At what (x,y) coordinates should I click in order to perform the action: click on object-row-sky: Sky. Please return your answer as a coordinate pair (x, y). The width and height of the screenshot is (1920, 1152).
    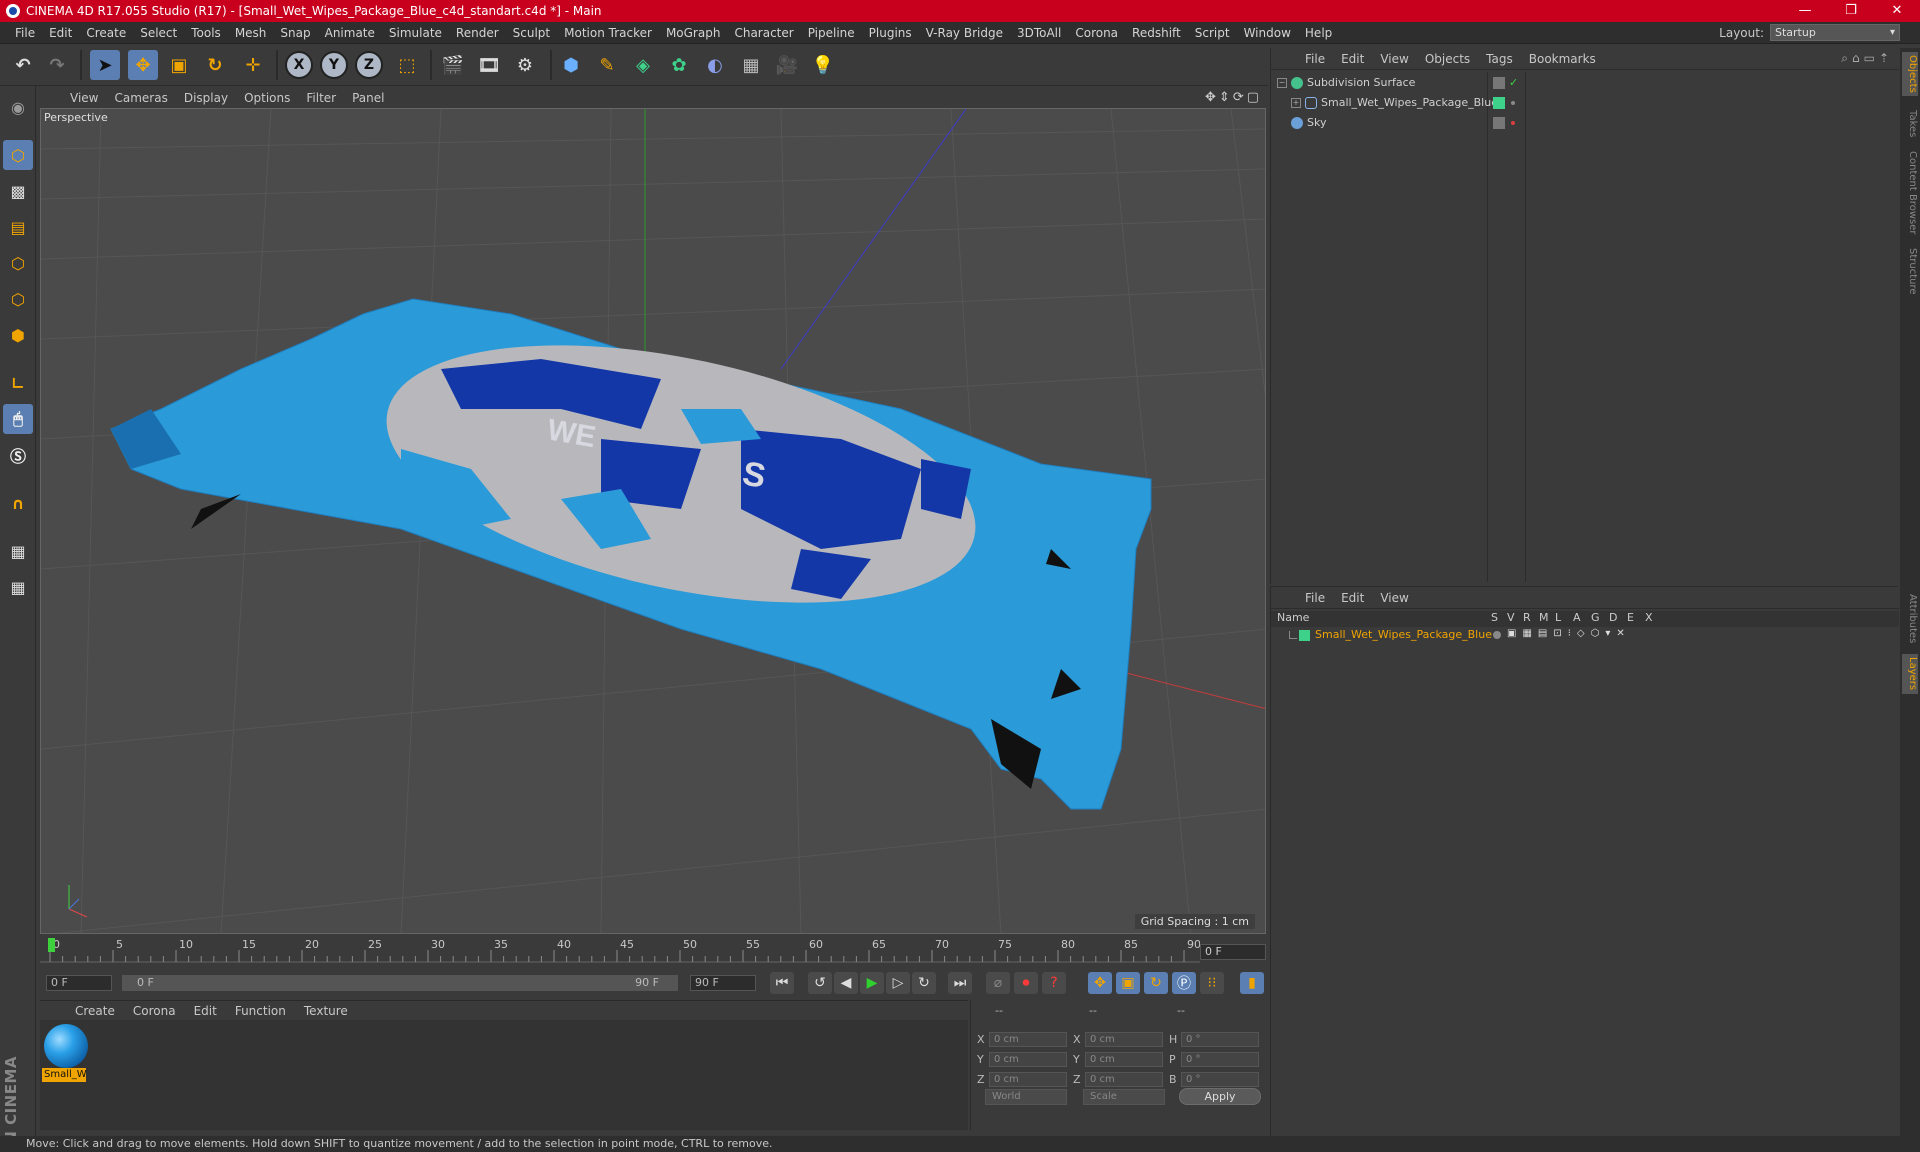
    Looking at the image, I should click on (1585, 123).